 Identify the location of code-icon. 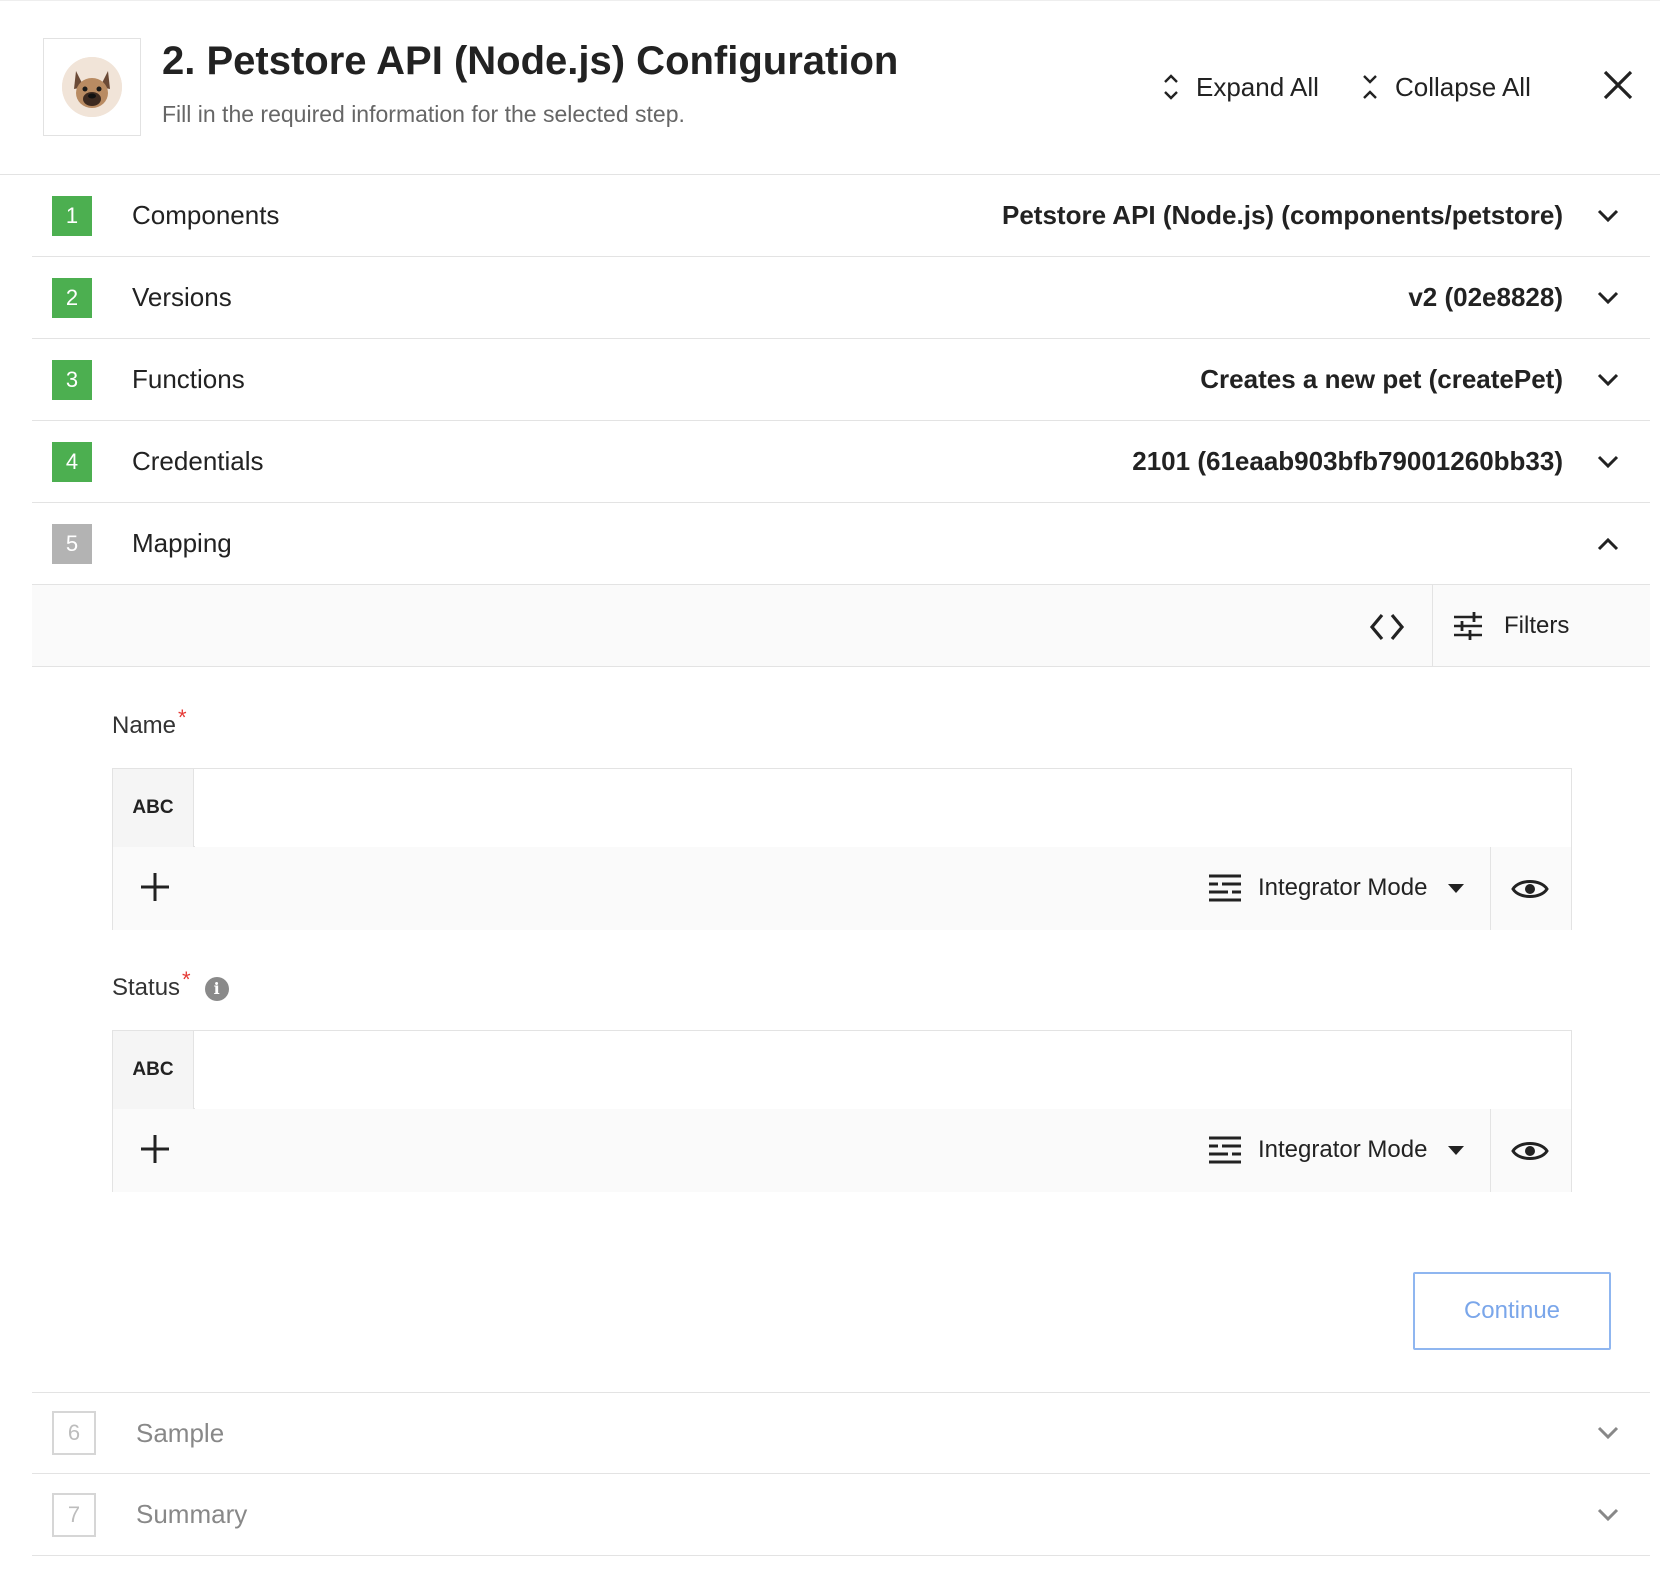
(1387, 627).